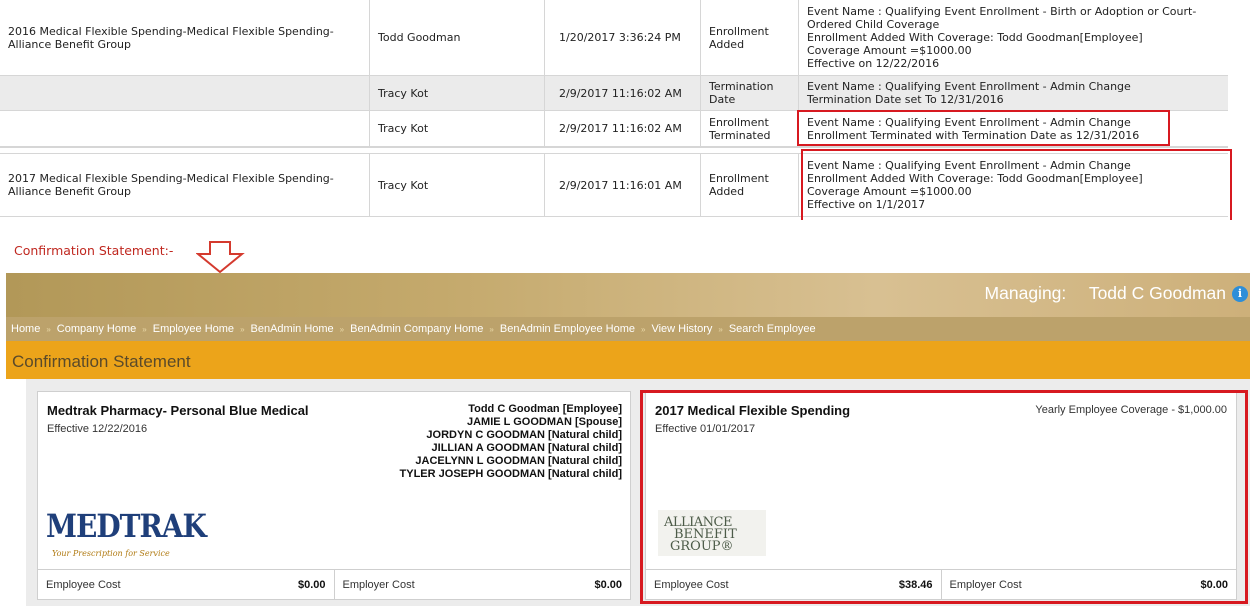 The height and width of the screenshot is (606, 1250). What do you see at coordinates (772, 329) in the screenshot?
I see `breadcrumb-search-employee: Search Employee` at bounding box center [772, 329].